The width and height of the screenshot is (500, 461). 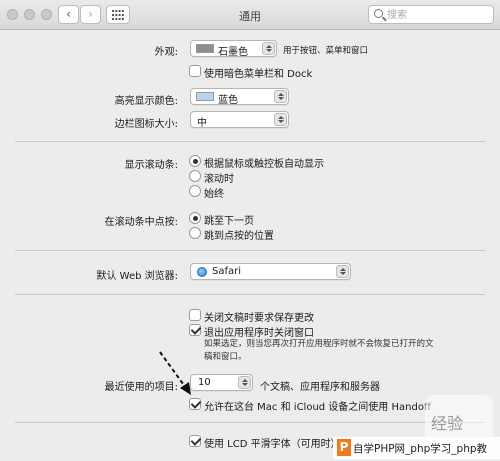 What do you see at coordinates (225, 357) in the screenshot?
I see `note-line: 稿和窗口。` at bounding box center [225, 357].